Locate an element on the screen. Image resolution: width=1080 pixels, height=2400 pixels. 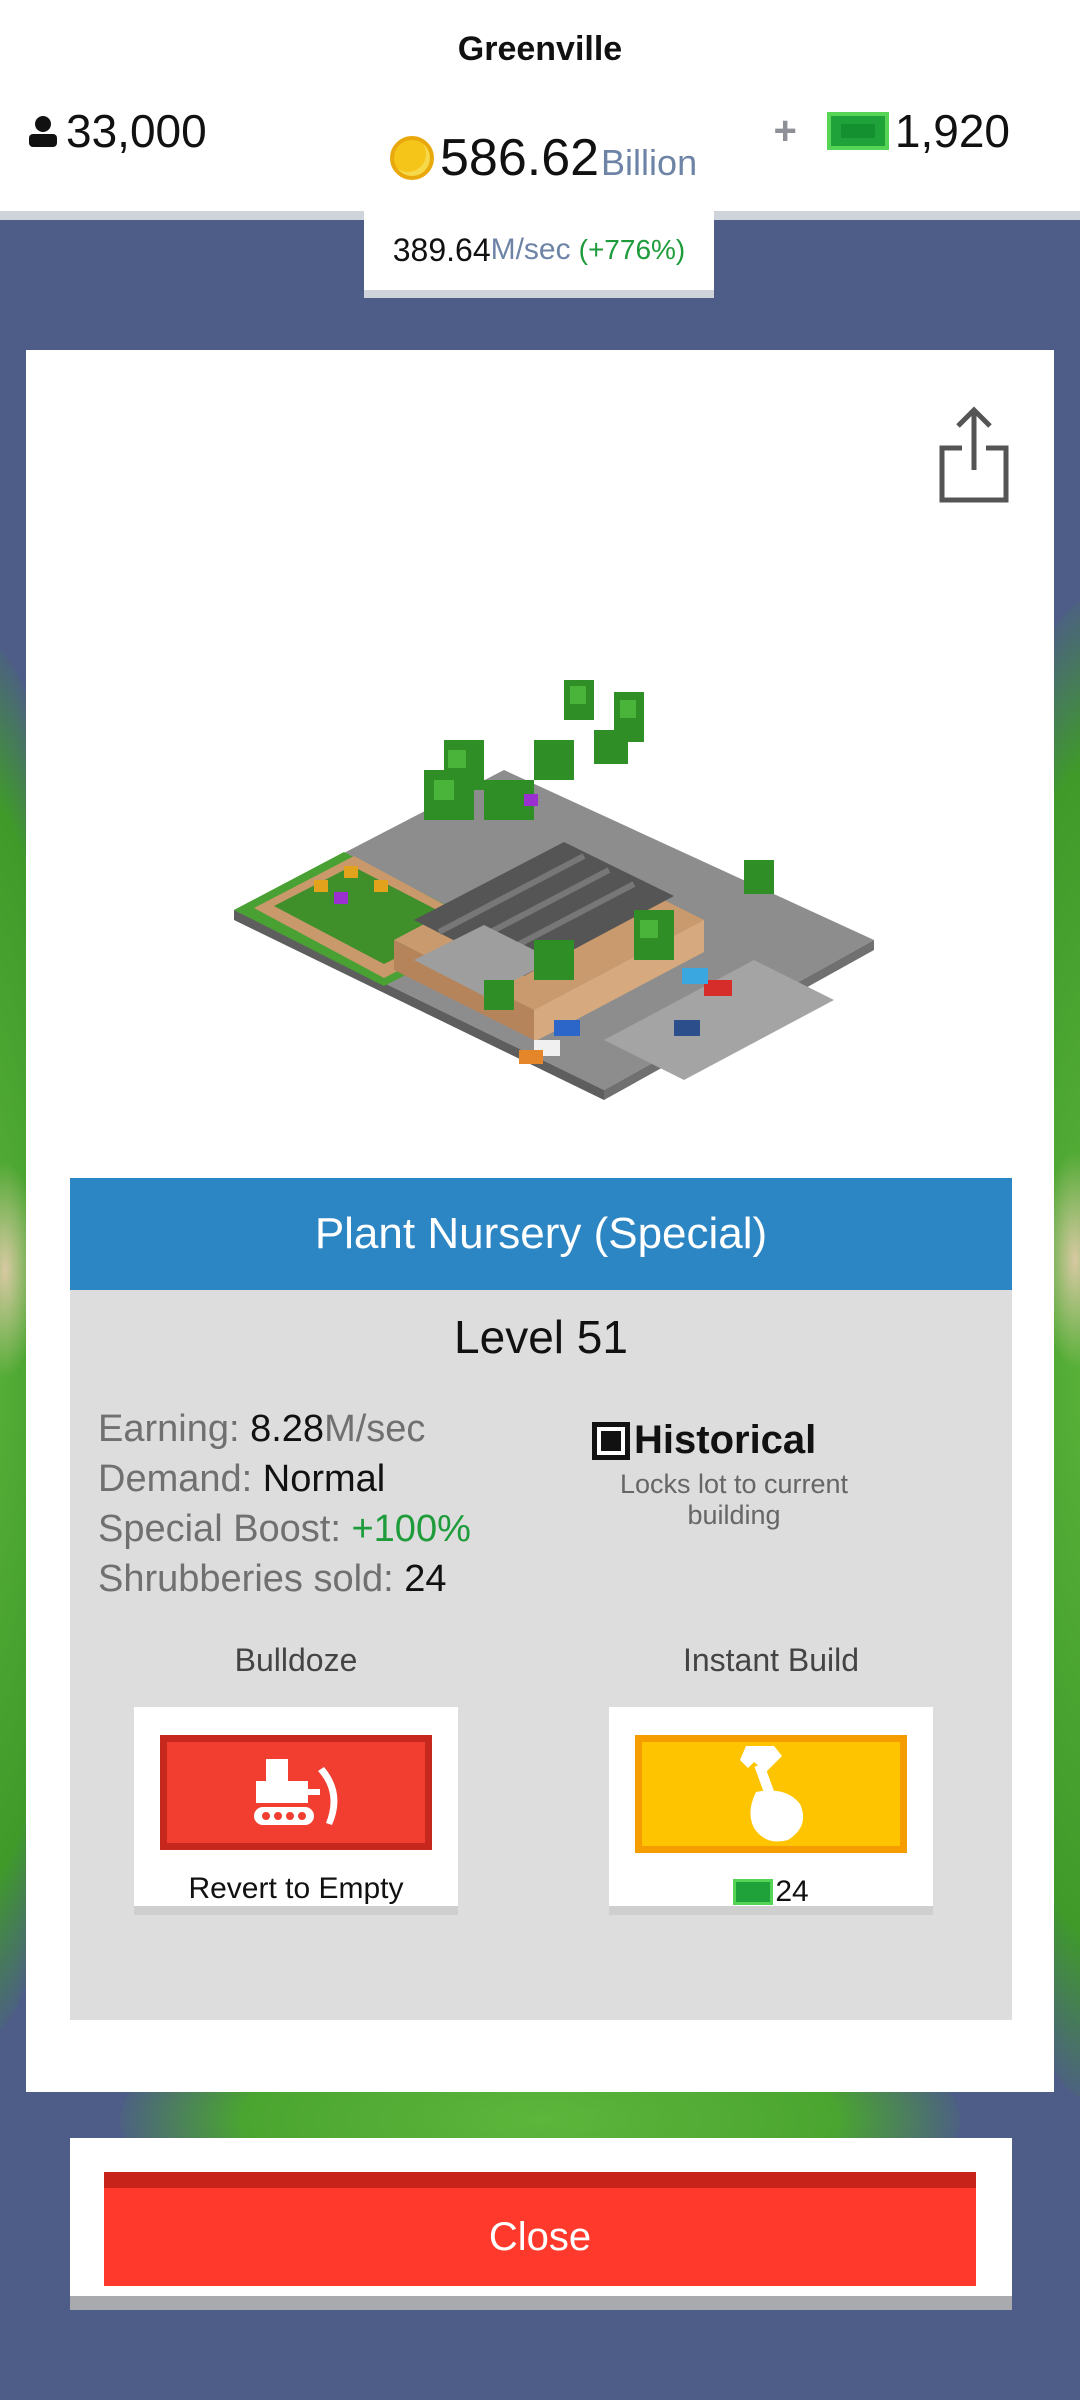
income-boost: (+776%) is located at coordinates (632, 249).